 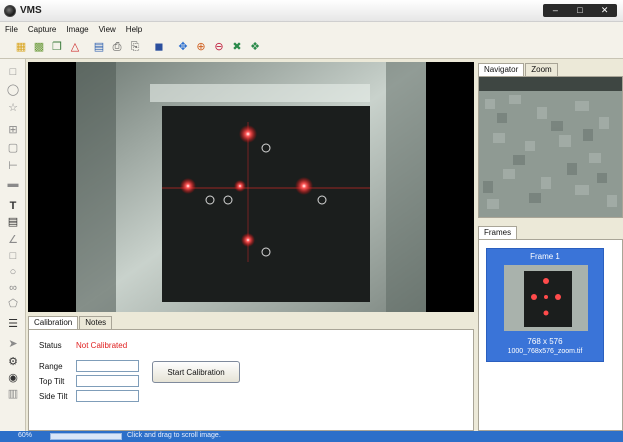 I want to click on bottom-tabs: Calibration Notes, so click(x=70, y=322).